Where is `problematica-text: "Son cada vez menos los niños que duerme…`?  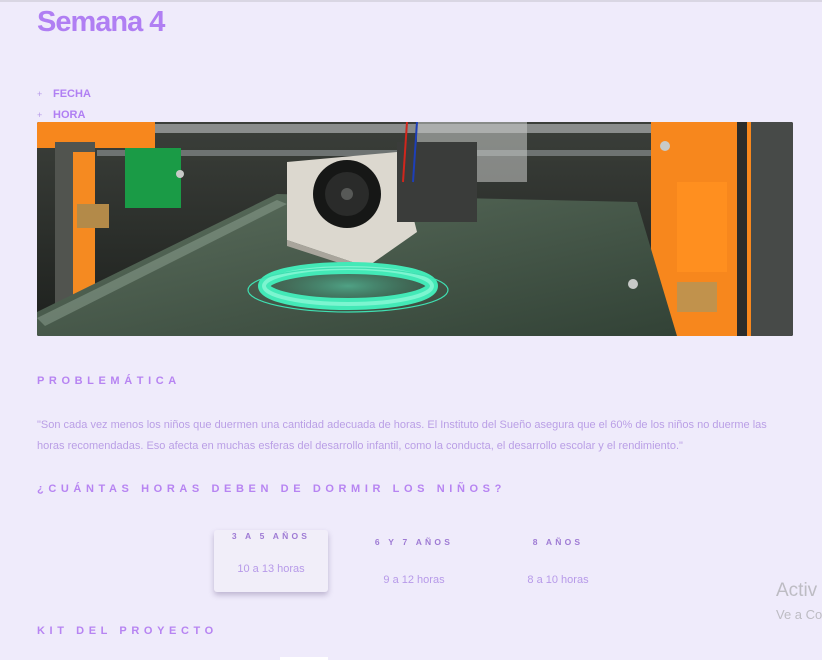
problematica-text: "Son cada vez menos los niños que duerme… is located at coordinates (402, 435).